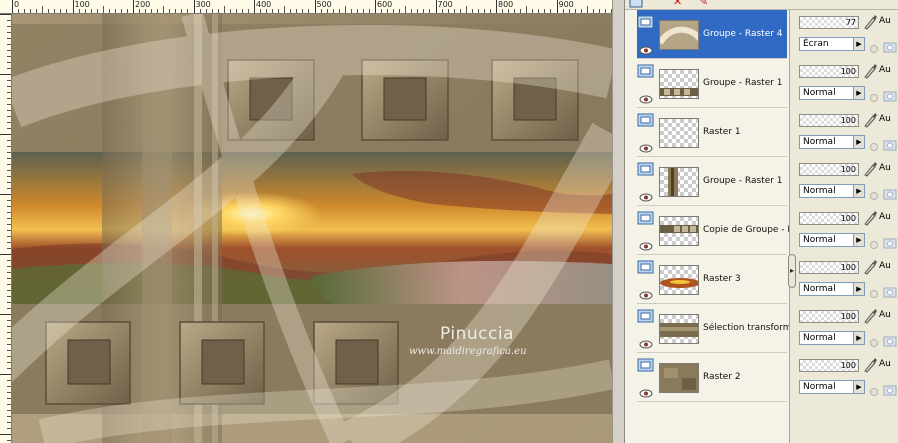 The image size is (898, 443). Describe the element at coordinates (829, 22) in the screenshot. I see `opacity-slider: 77` at that location.